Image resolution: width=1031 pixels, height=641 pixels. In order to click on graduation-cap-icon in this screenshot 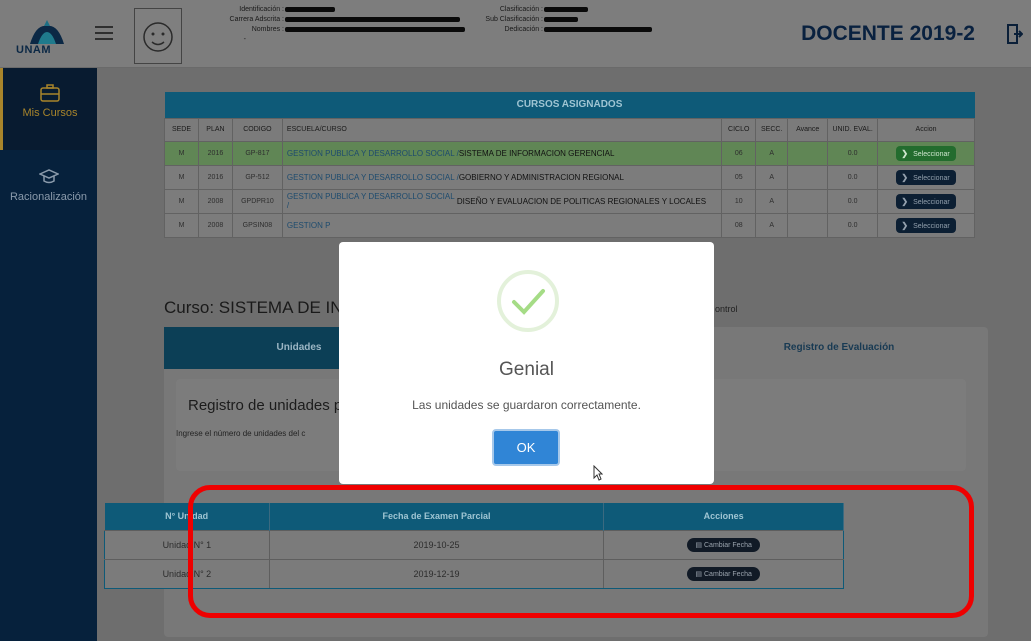, I will do `click(48, 176)`.